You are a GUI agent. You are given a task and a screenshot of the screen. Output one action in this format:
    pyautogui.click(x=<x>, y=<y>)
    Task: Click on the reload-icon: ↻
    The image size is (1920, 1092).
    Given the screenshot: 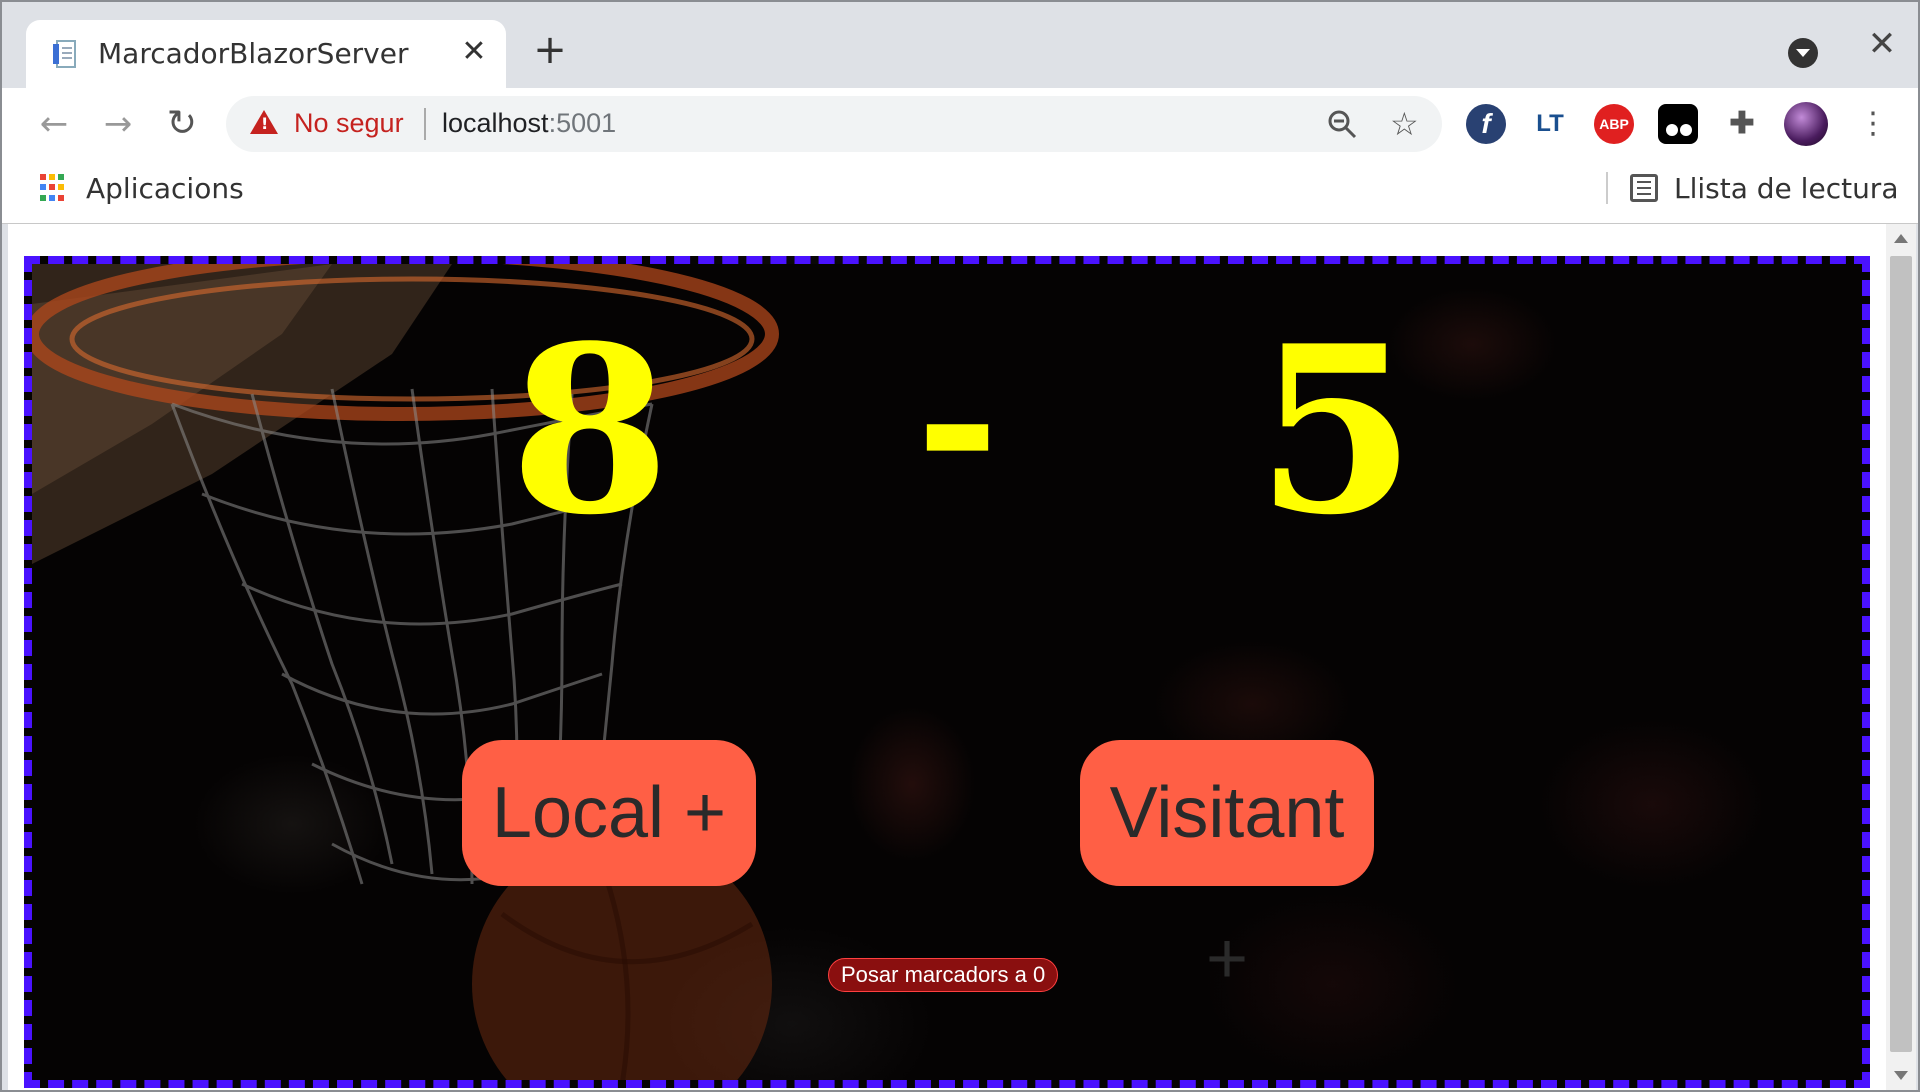 What is the action you would take?
    pyautogui.click(x=182, y=124)
    